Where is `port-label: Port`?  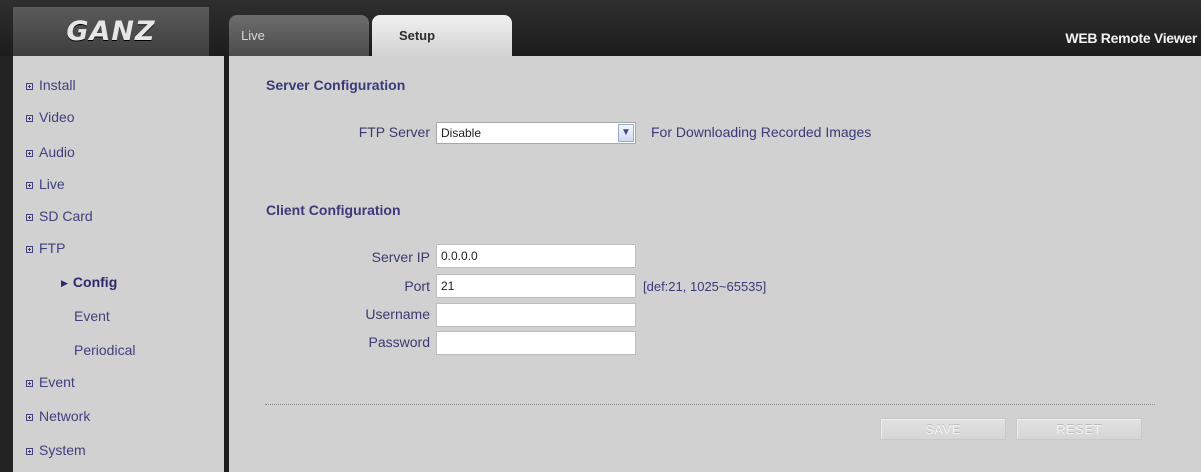
port-label: Port is located at coordinates (417, 286).